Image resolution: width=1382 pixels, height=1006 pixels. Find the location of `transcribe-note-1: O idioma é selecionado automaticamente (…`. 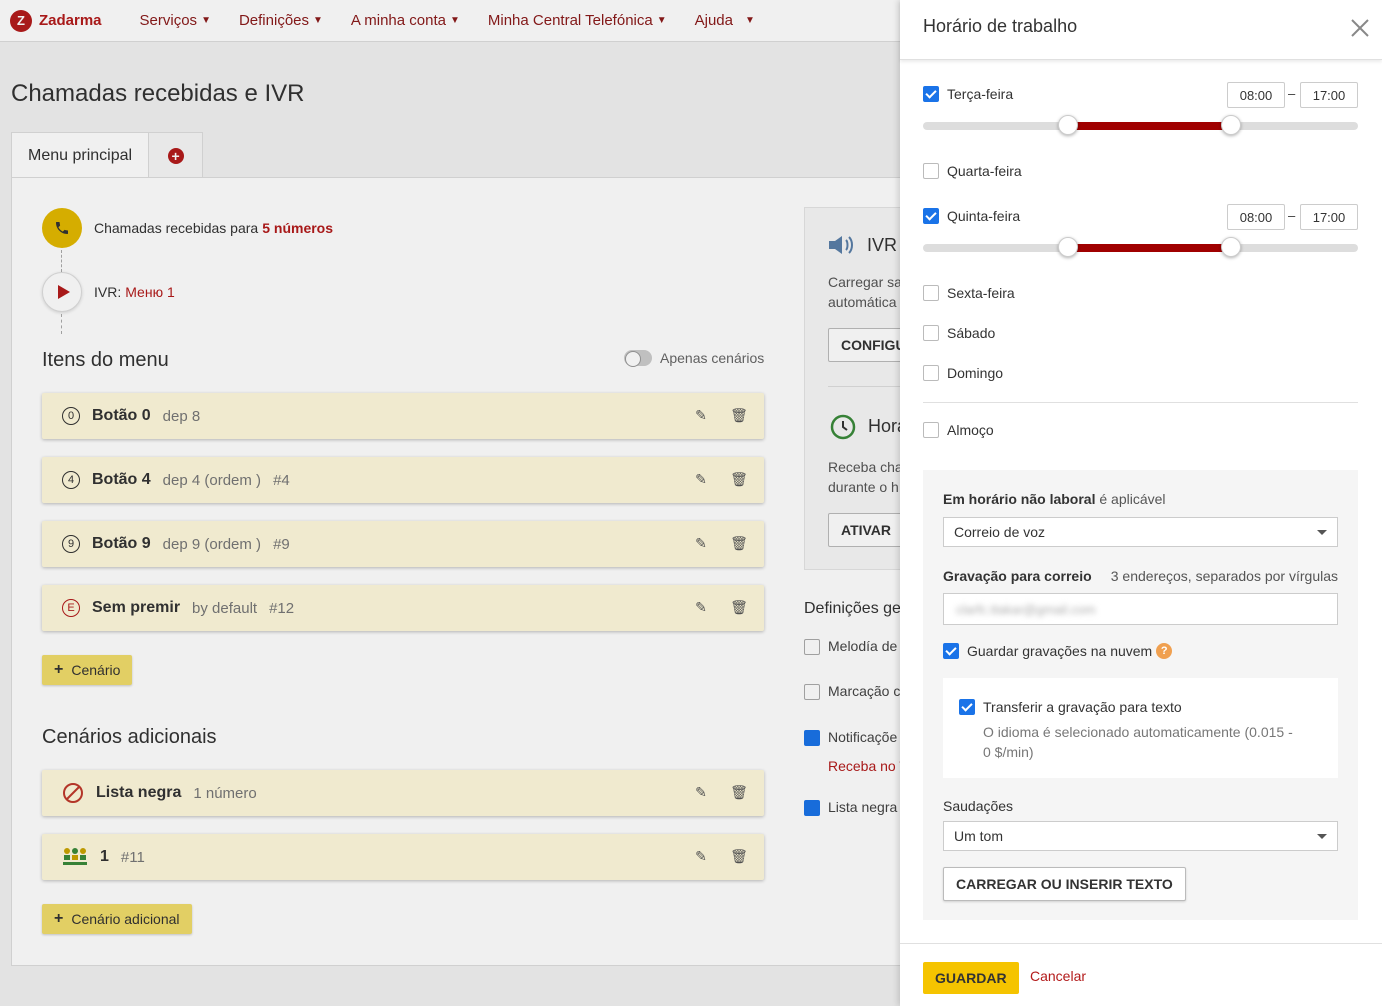

transcribe-note-1: O idioma é selecionado automaticamente (… is located at coordinates (1138, 732).